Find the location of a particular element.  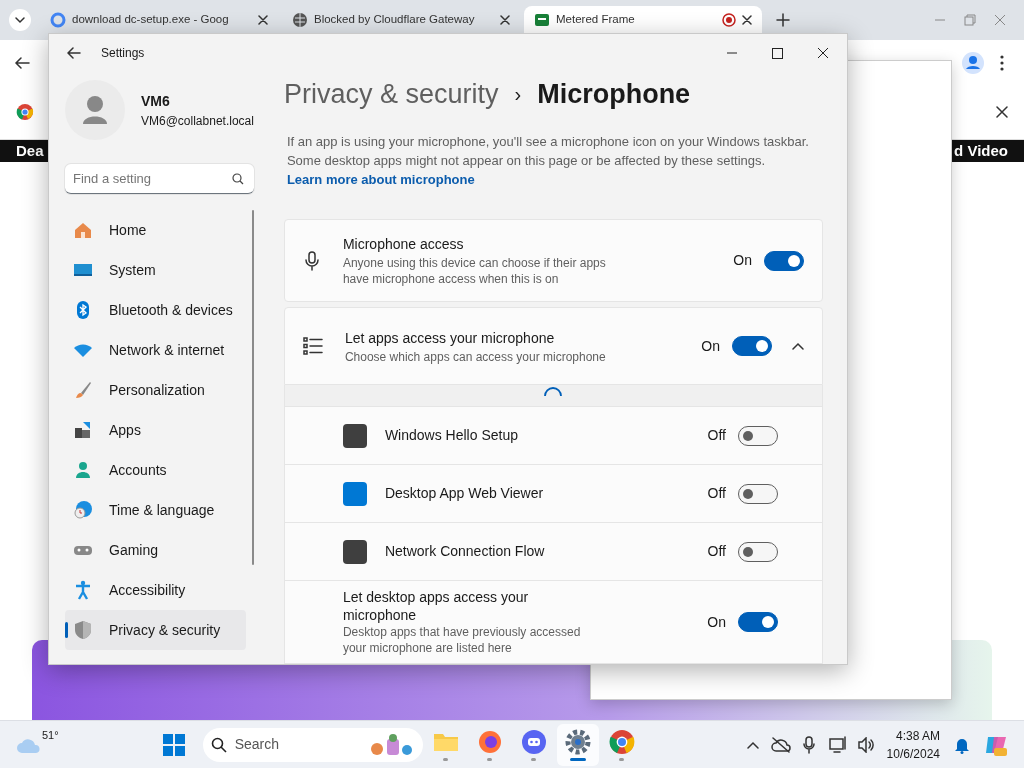

nav-item: Personalization is located at coordinates (155, 390).